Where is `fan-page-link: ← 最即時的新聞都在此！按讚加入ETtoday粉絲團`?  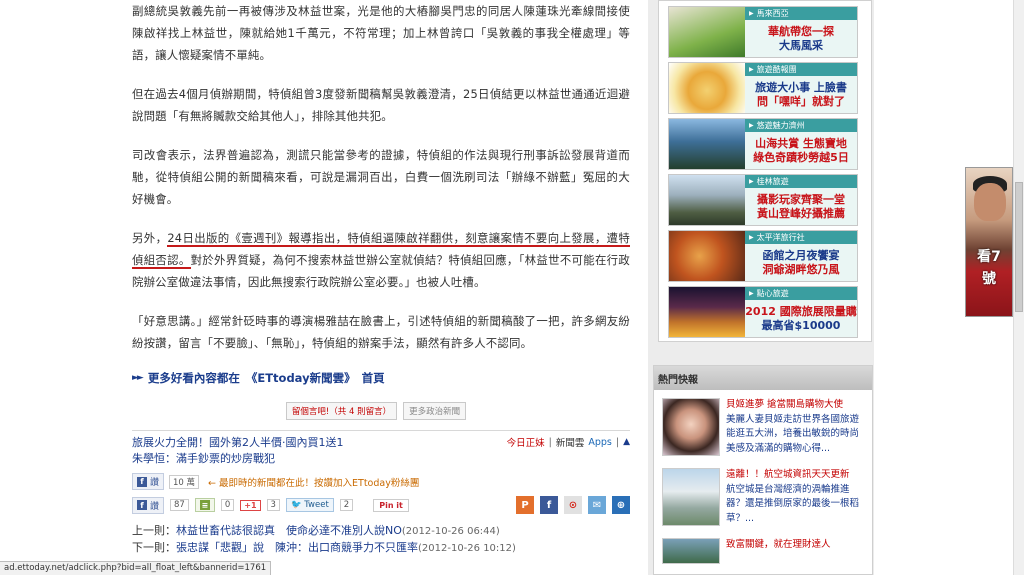 fan-page-link: ← 最即時的新聞都在此！按讚加入ETtoday粉絲團 is located at coordinates (313, 482).